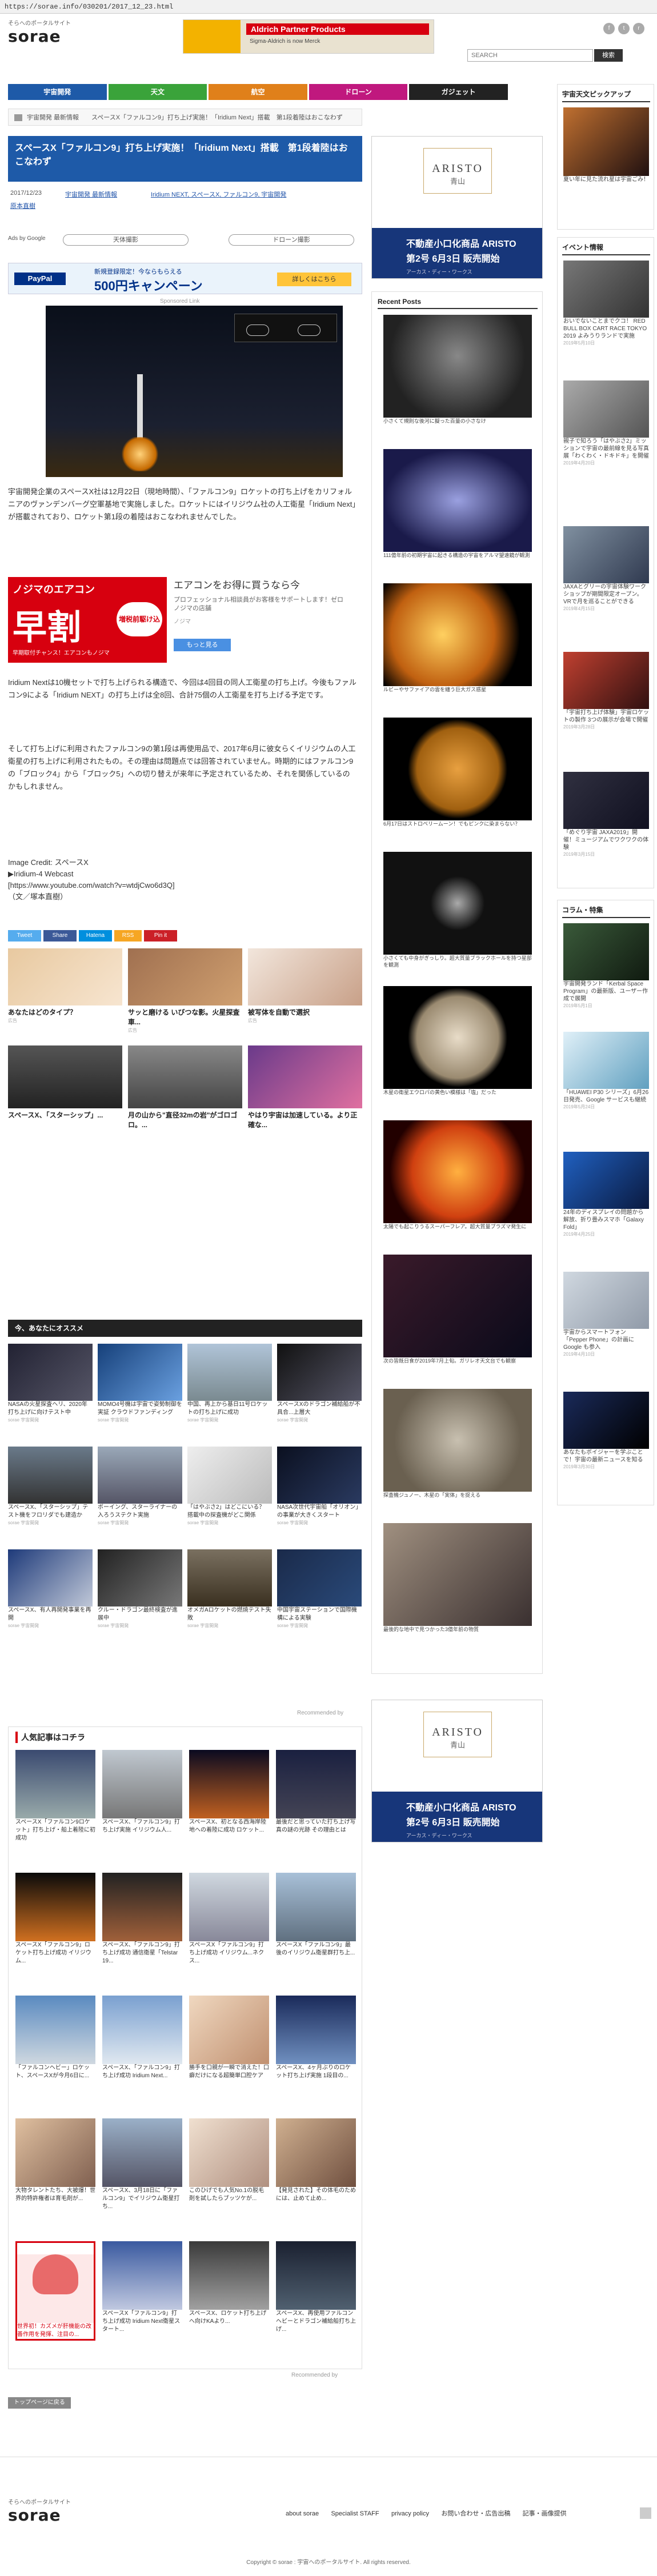 The image size is (657, 2576). I want to click on recommend-item: 「はやぶさ2」はどこにいる？ 搭載中の探査機がどこ関係 sorae 宇宙開発, so click(229, 1486).